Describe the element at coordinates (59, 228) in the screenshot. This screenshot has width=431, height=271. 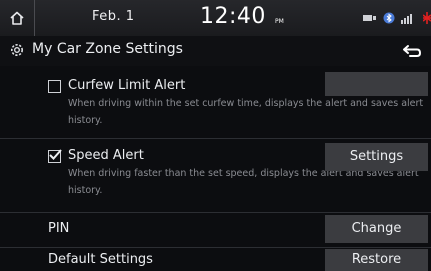
I see `pin-label: PIN` at that location.